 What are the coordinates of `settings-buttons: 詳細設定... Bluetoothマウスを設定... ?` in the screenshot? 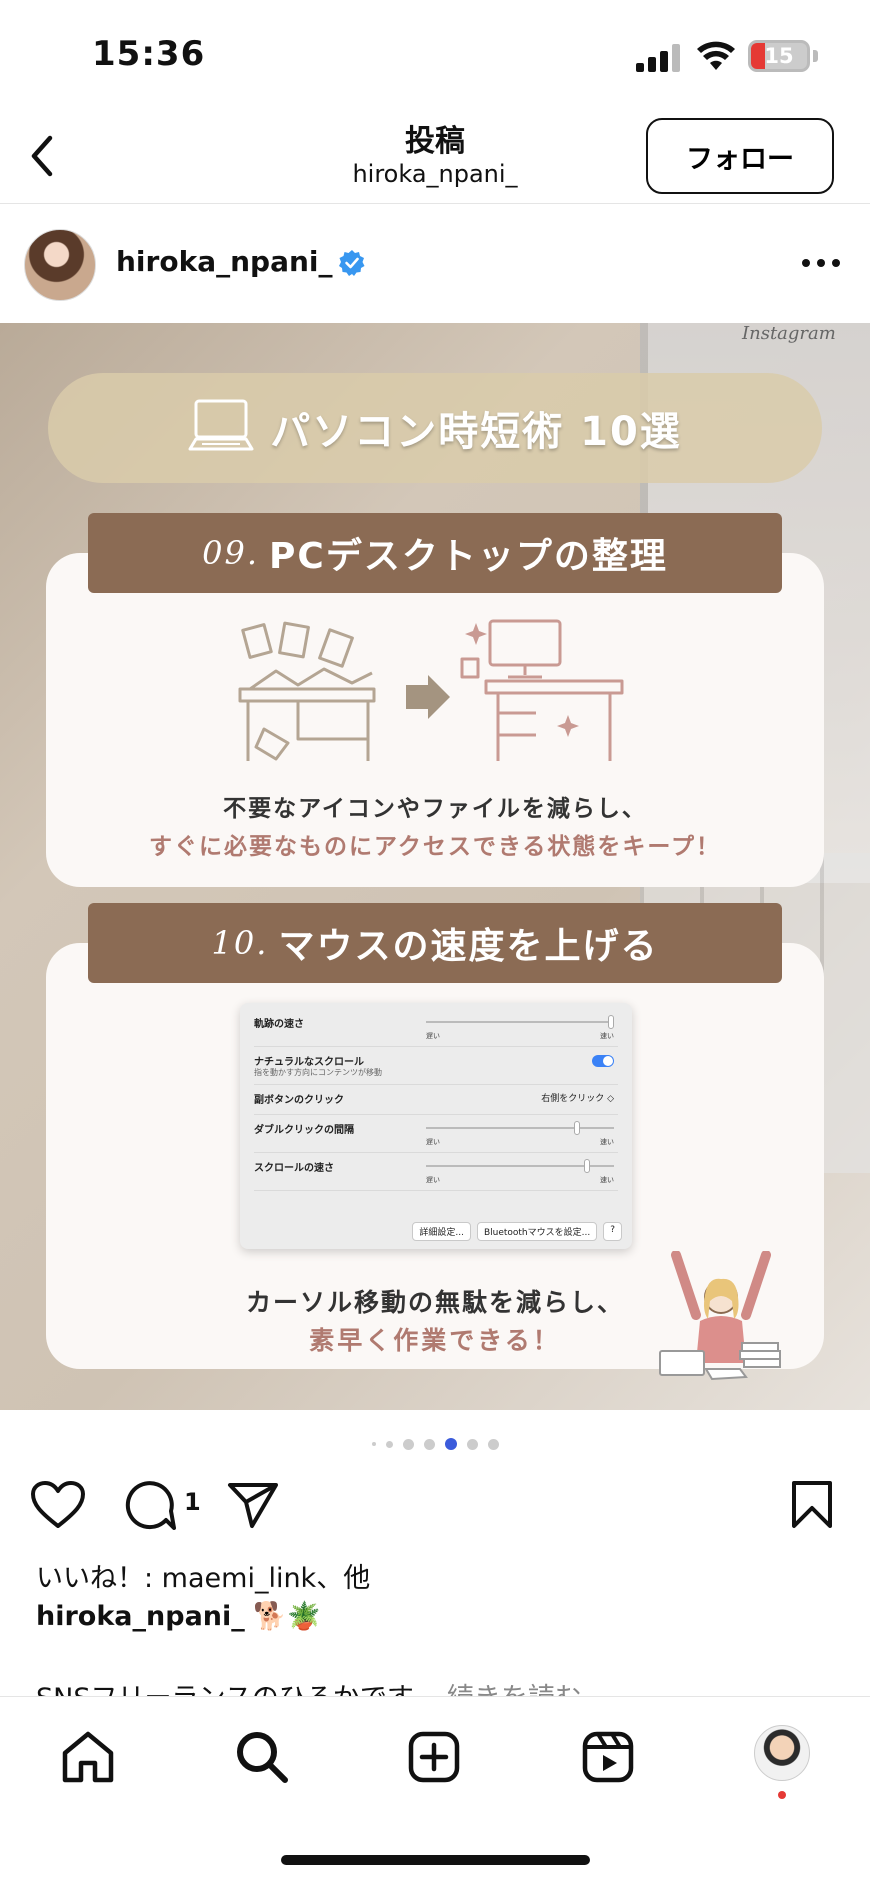 It's located at (517, 1231).